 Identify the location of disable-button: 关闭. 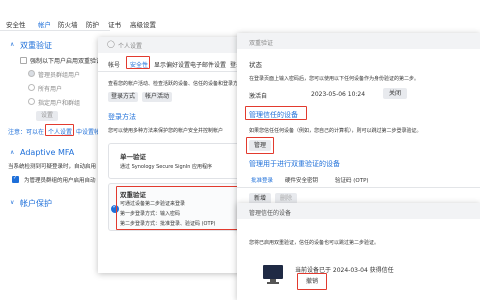
(395, 93).